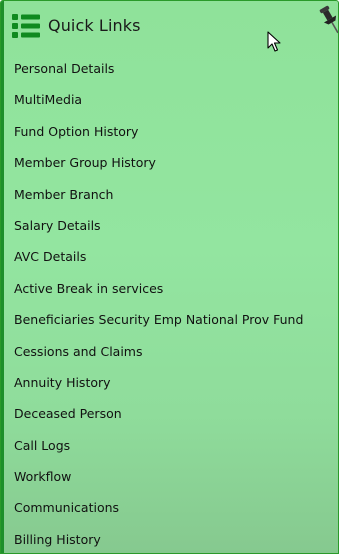  Describe the element at coordinates (169, 351) in the screenshot. I see `link-cessions-and-claims: Cessions and Claims` at that location.